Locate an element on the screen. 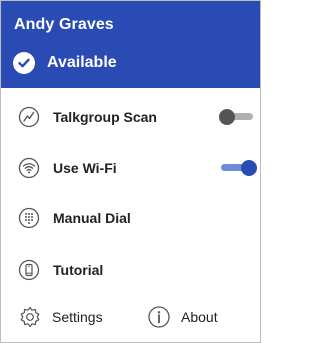 Image resolution: width=320 pixels, height=343 pixels. menu-item-talkgroup-scan: Talkgroup Scan is located at coordinates (130, 117).